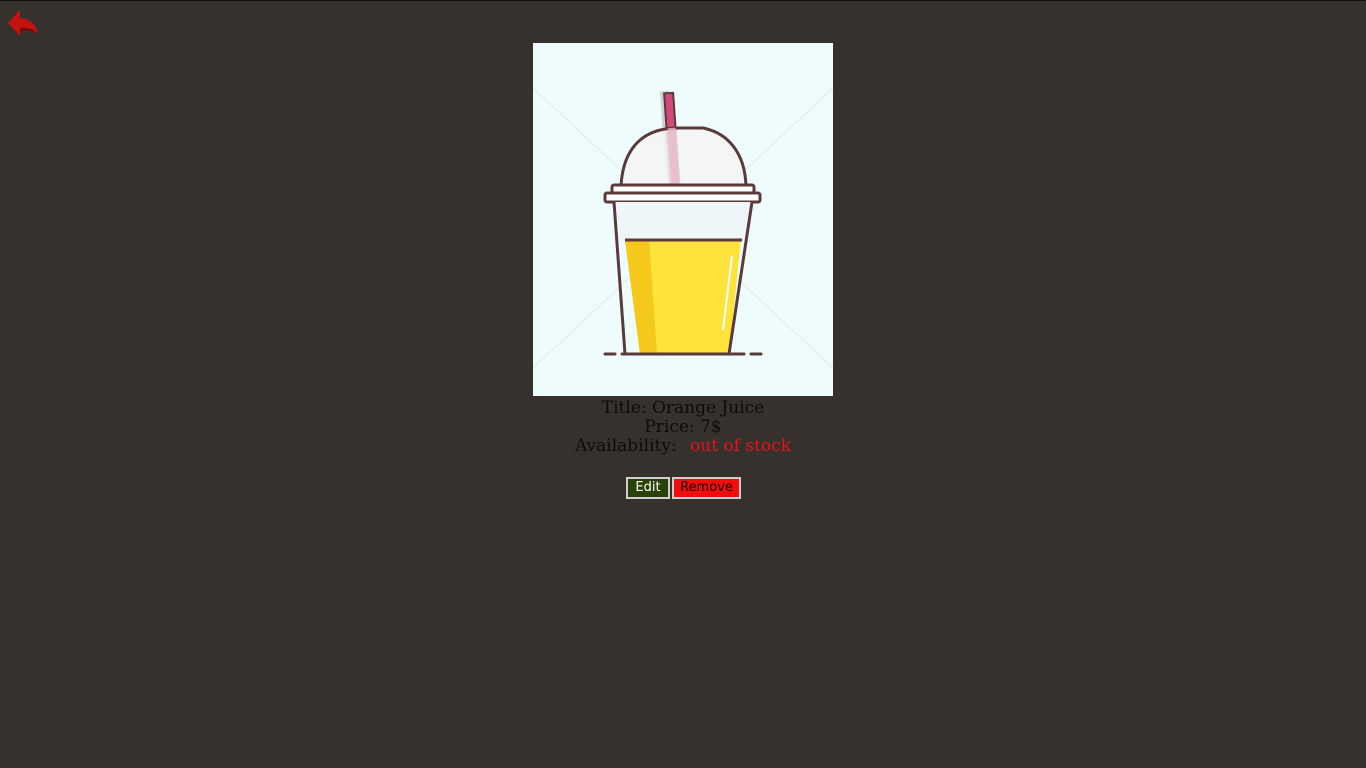 The width and height of the screenshot is (1366, 768). What do you see at coordinates (706, 488) in the screenshot?
I see `remove-button: Remove` at bounding box center [706, 488].